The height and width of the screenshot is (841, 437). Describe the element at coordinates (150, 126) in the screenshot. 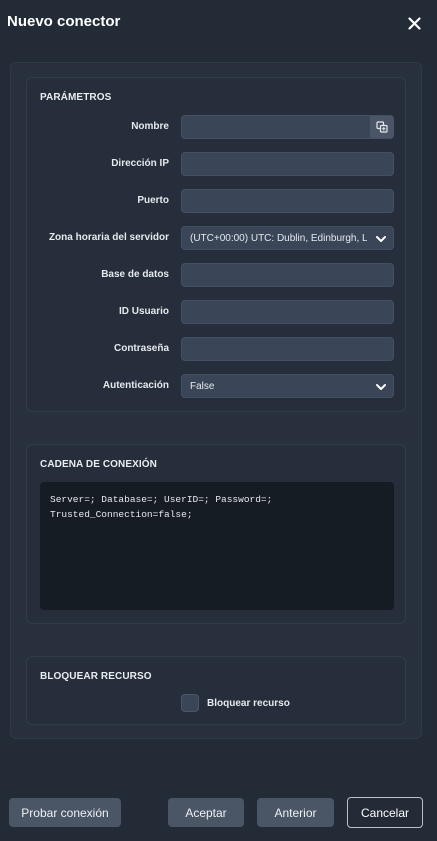

I see `nombre-label: Nombre` at that location.